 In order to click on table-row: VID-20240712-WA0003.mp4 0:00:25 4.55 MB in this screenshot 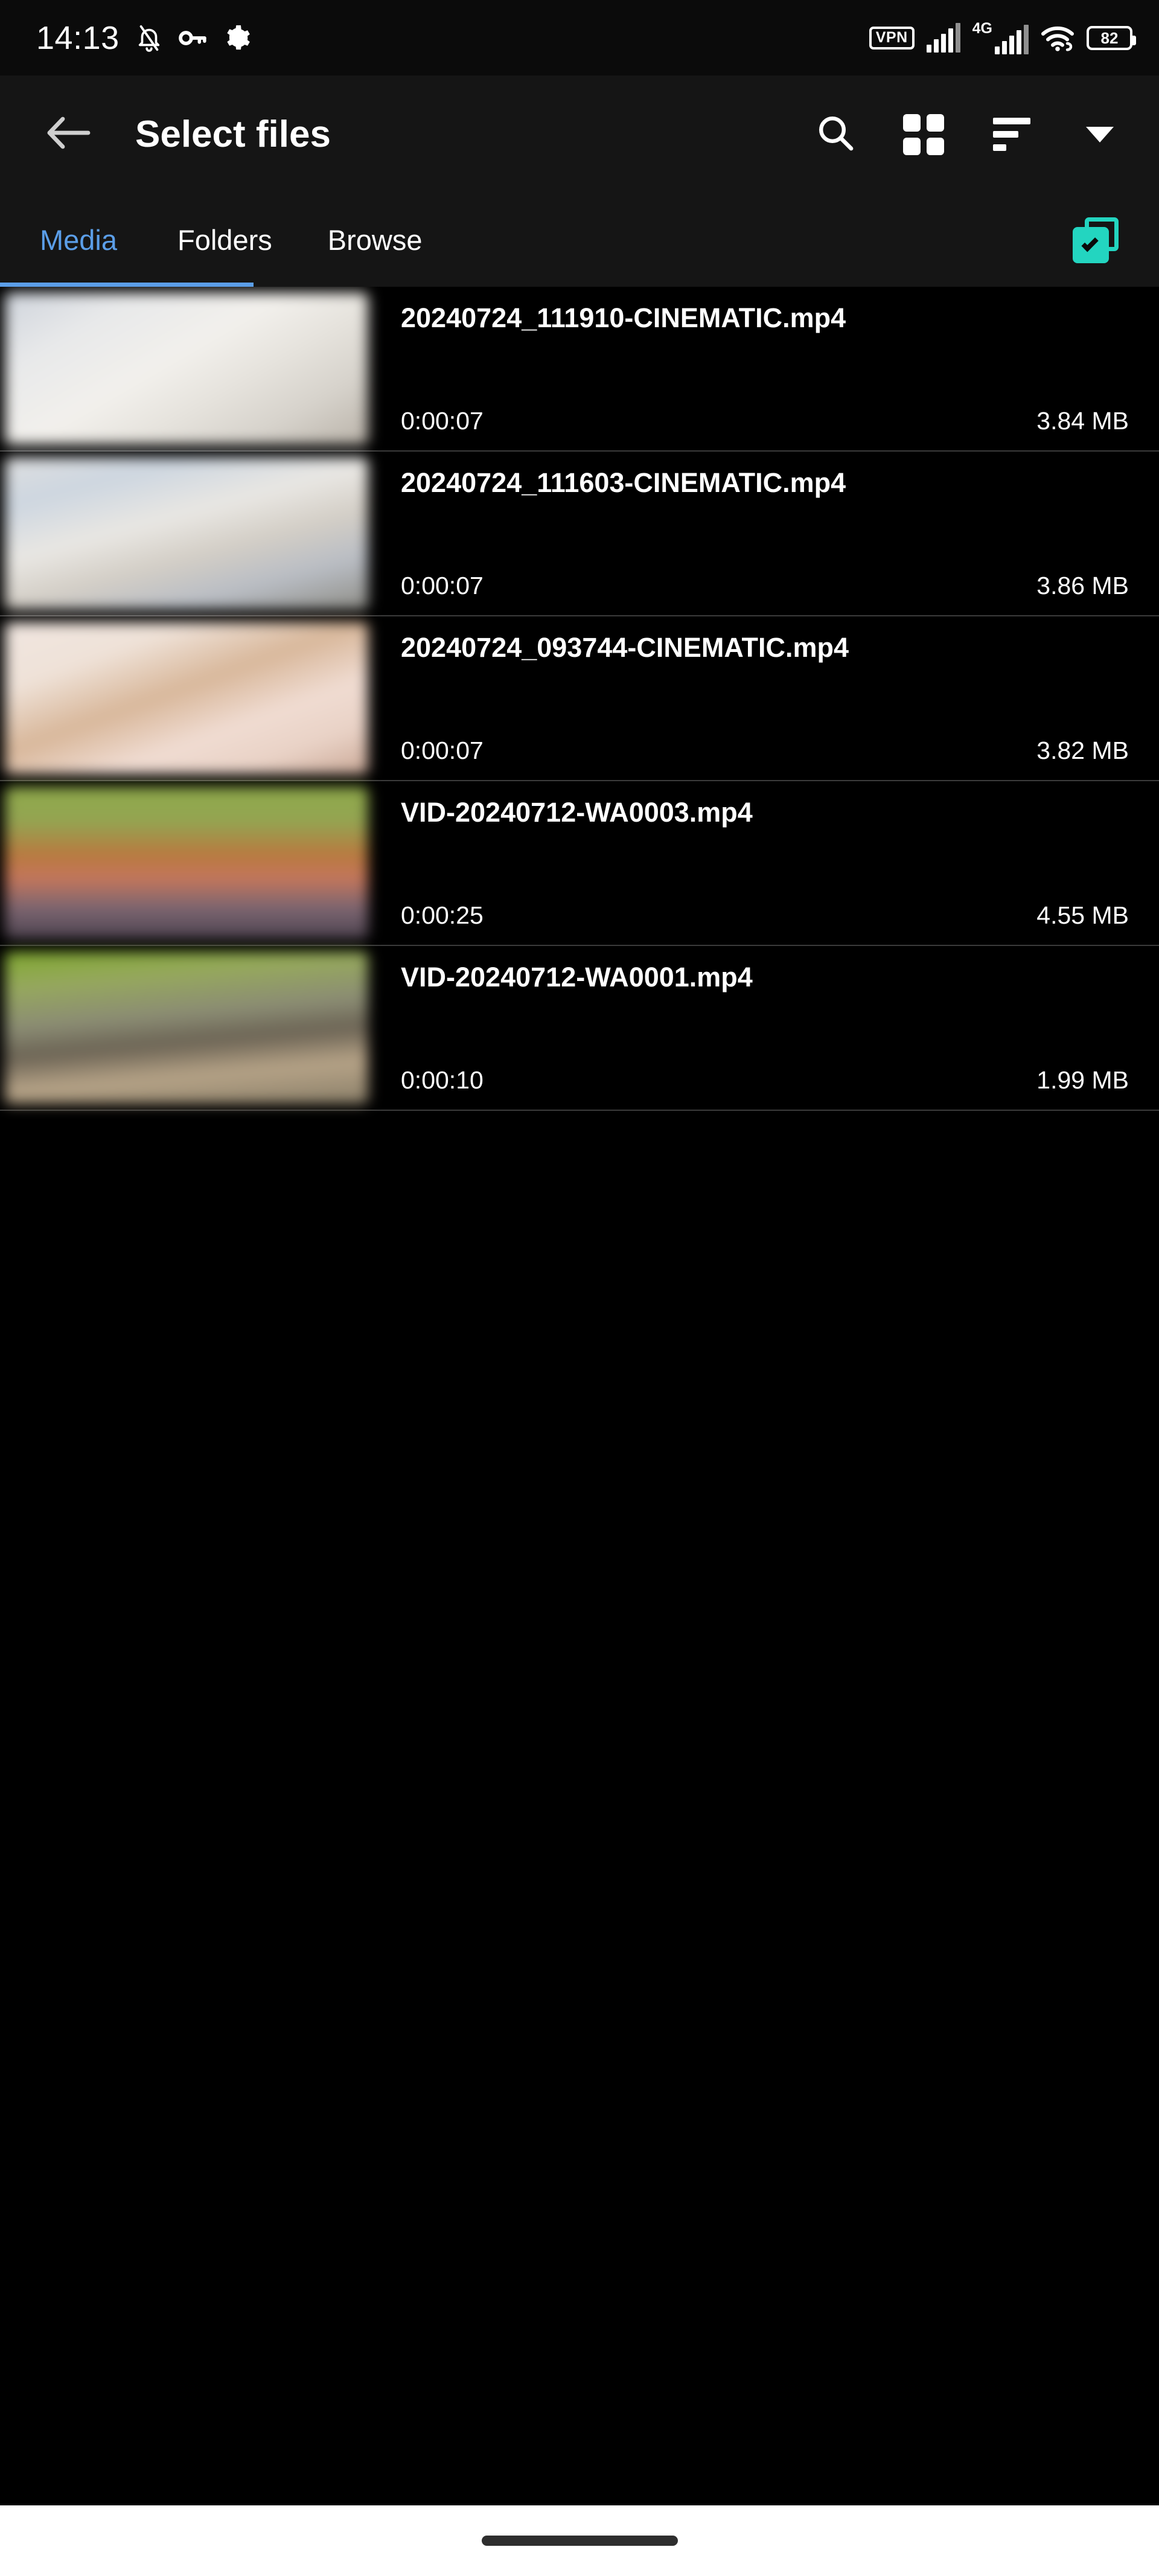, I will do `click(579, 864)`.